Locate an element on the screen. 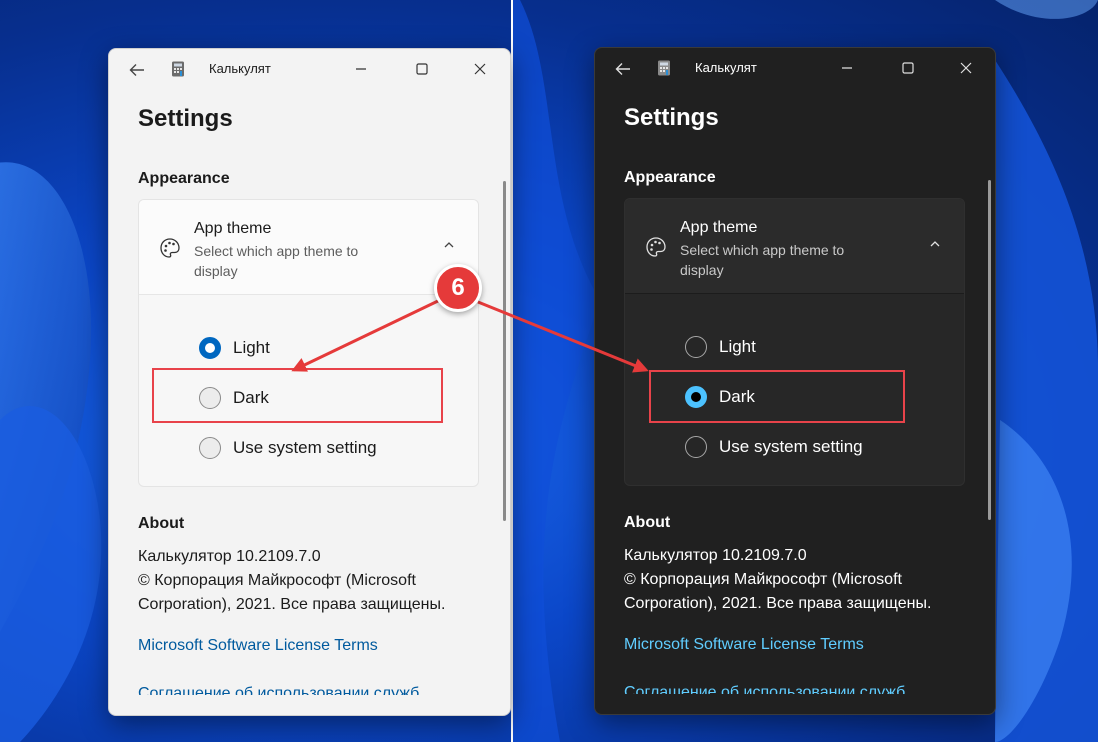 The height and width of the screenshot is (742, 1098). highlight-box-dark-option-dark-window is located at coordinates (777, 396).